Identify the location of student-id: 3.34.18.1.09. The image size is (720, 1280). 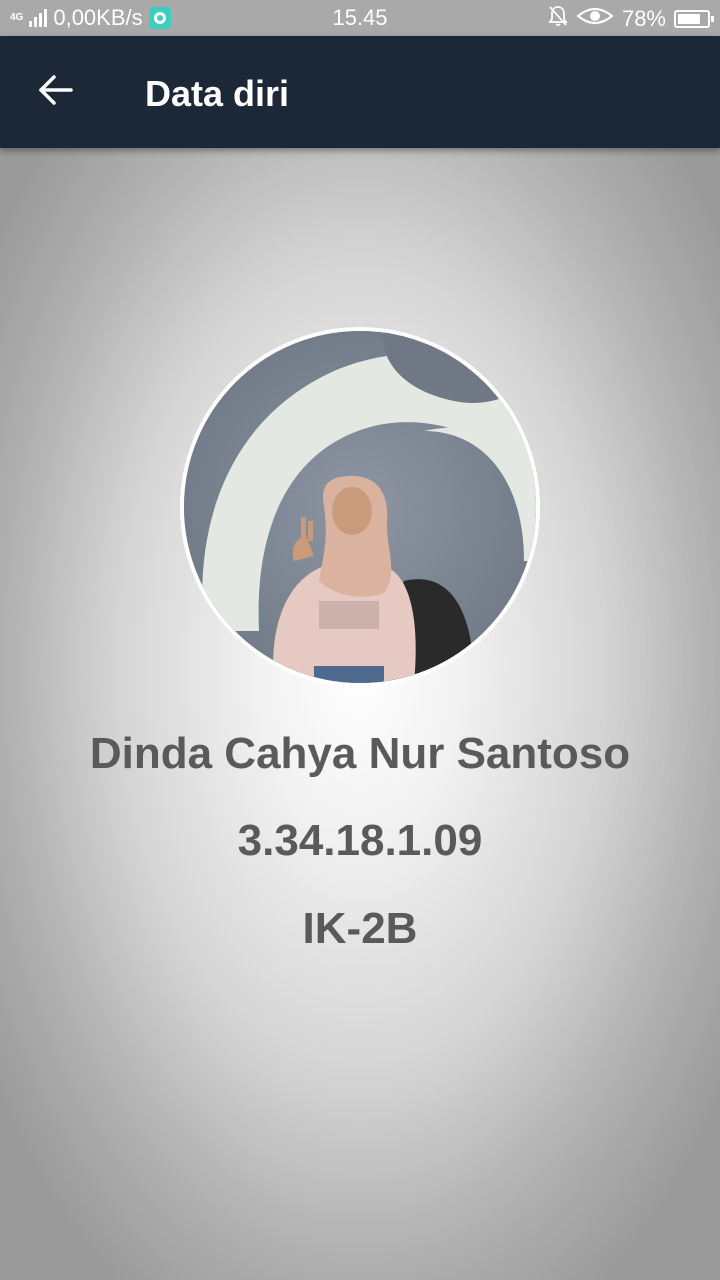
(360, 840).